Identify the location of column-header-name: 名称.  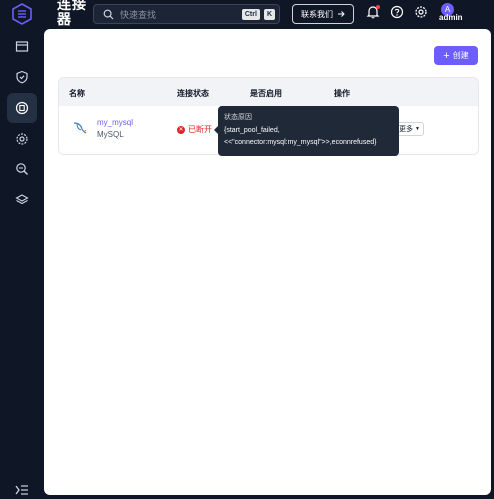
(77, 93).